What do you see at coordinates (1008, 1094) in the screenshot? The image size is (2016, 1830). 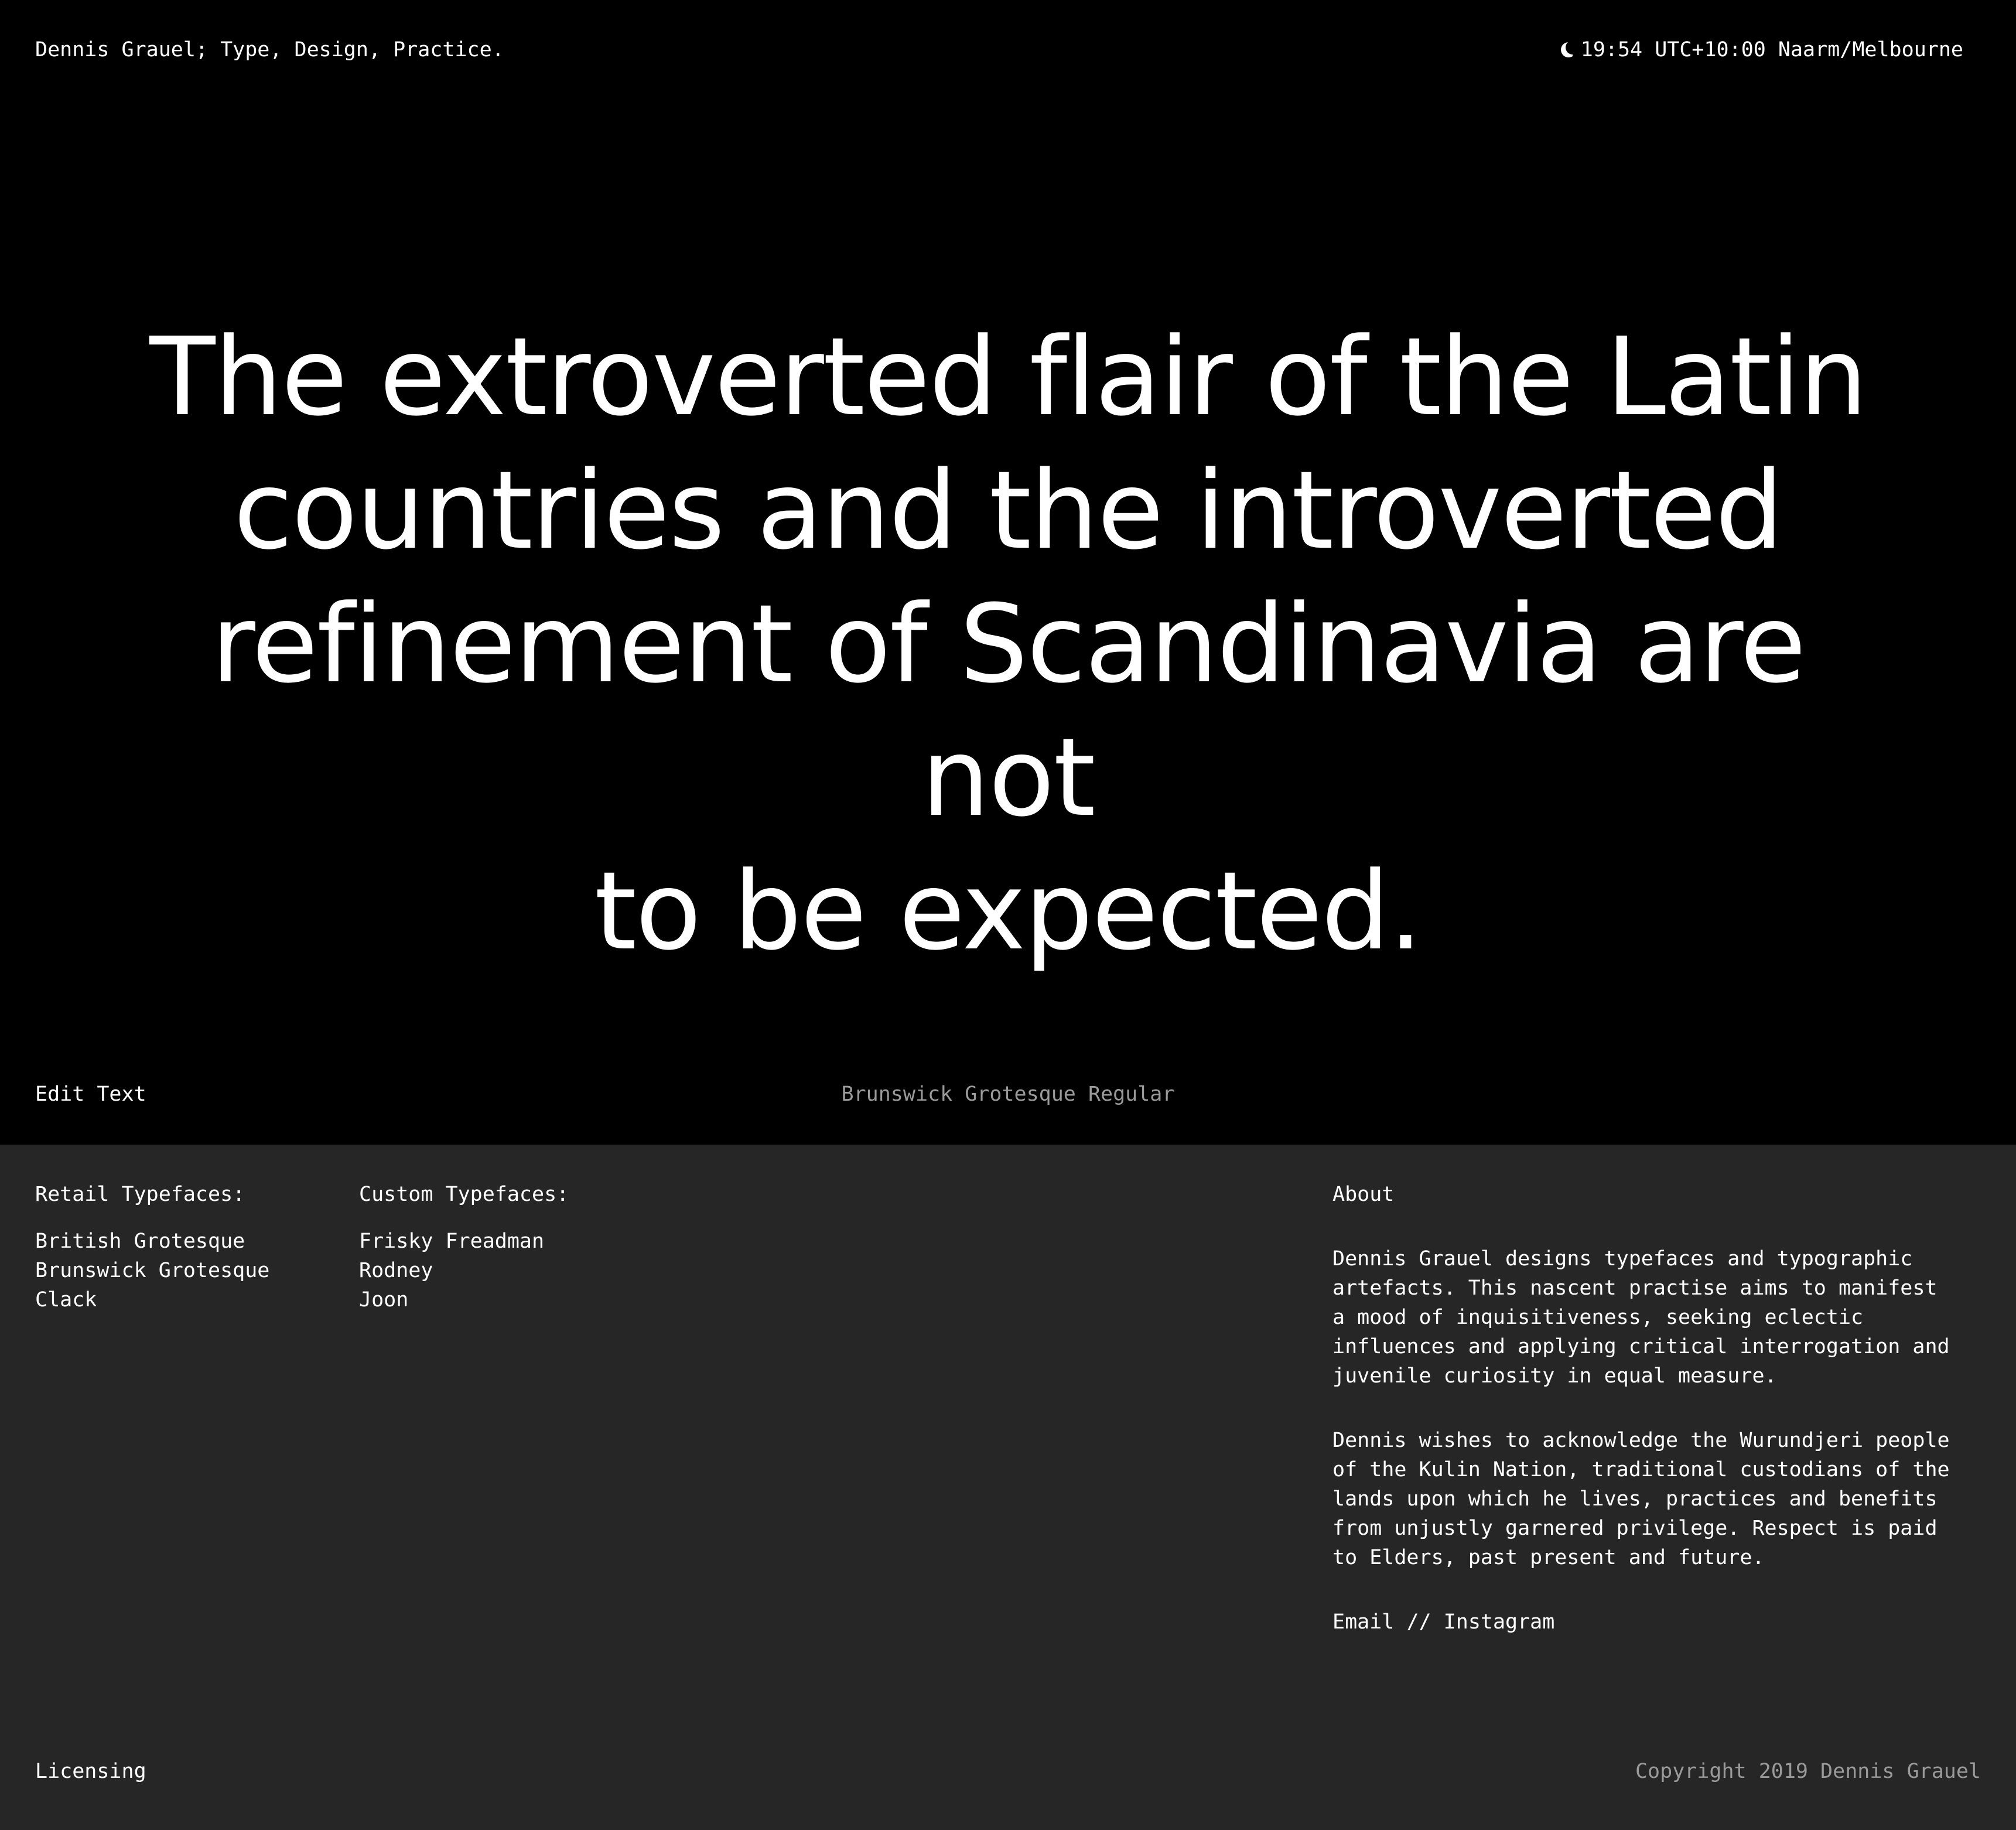 I see `current-font-name: Brunswick Grotesque Regular` at bounding box center [1008, 1094].